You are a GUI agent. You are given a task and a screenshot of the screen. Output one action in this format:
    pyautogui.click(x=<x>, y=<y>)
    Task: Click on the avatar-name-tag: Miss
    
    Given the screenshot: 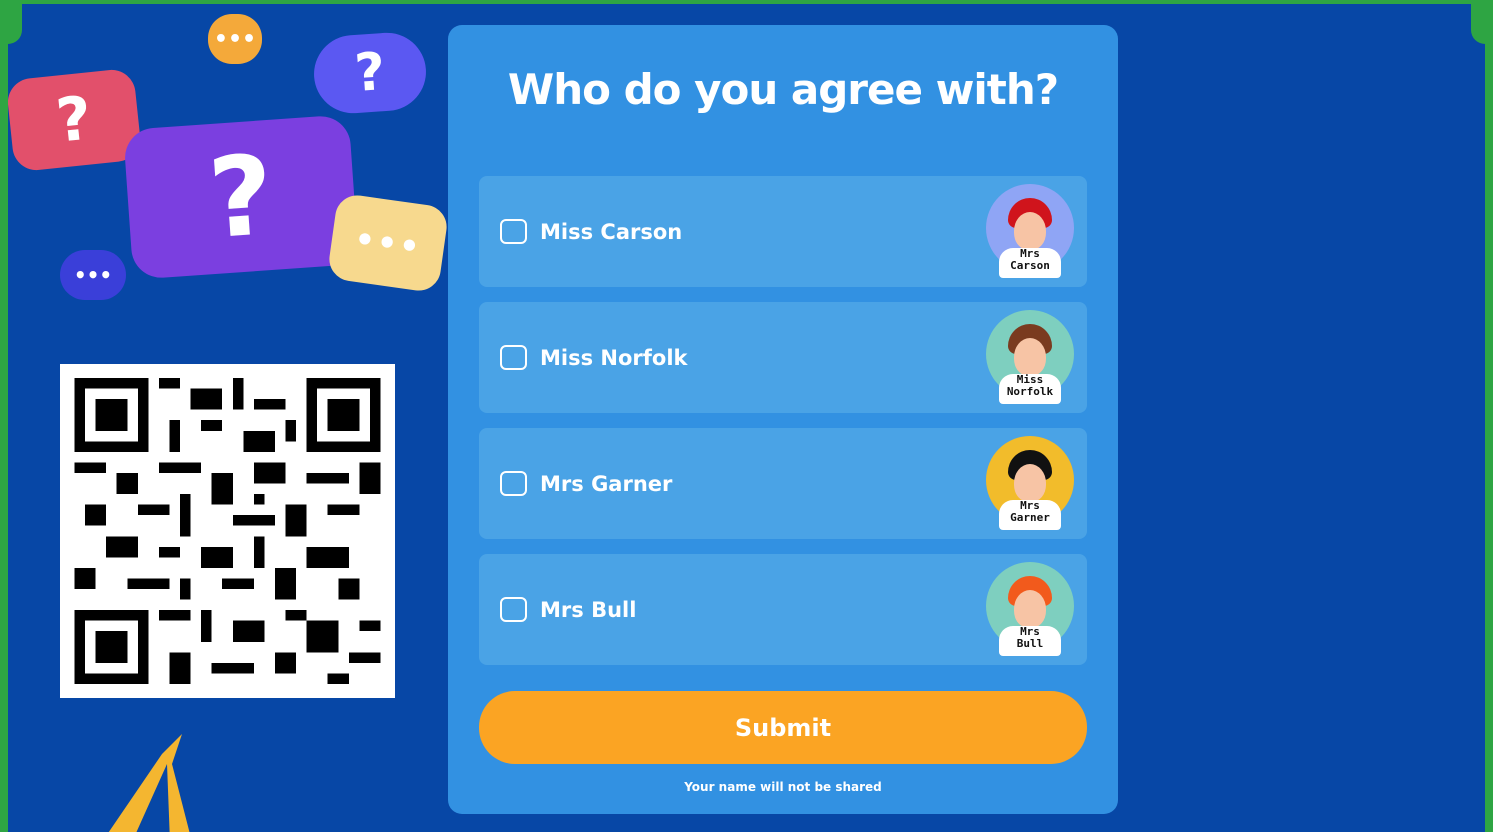 What is the action you would take?
    pyautogui.click(x=1030, y=379)
    